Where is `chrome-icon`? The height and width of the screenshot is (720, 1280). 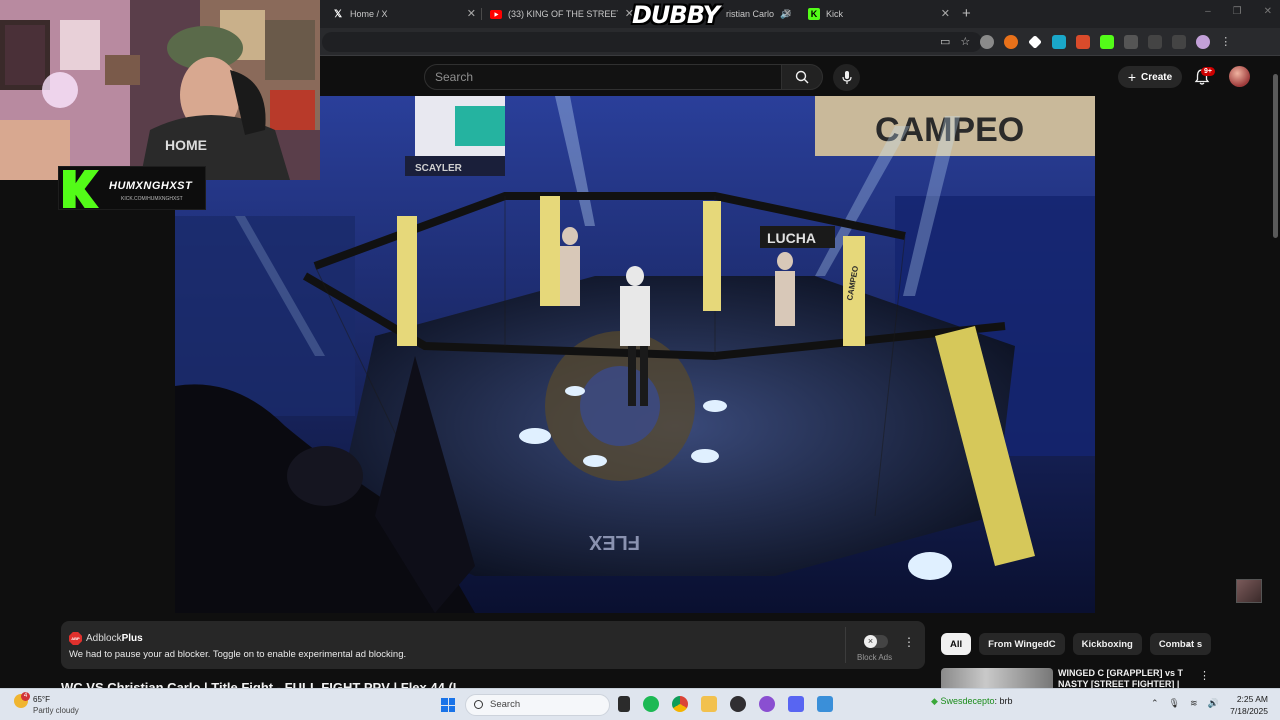 chrome-icon is located at coordinates (680, 704).